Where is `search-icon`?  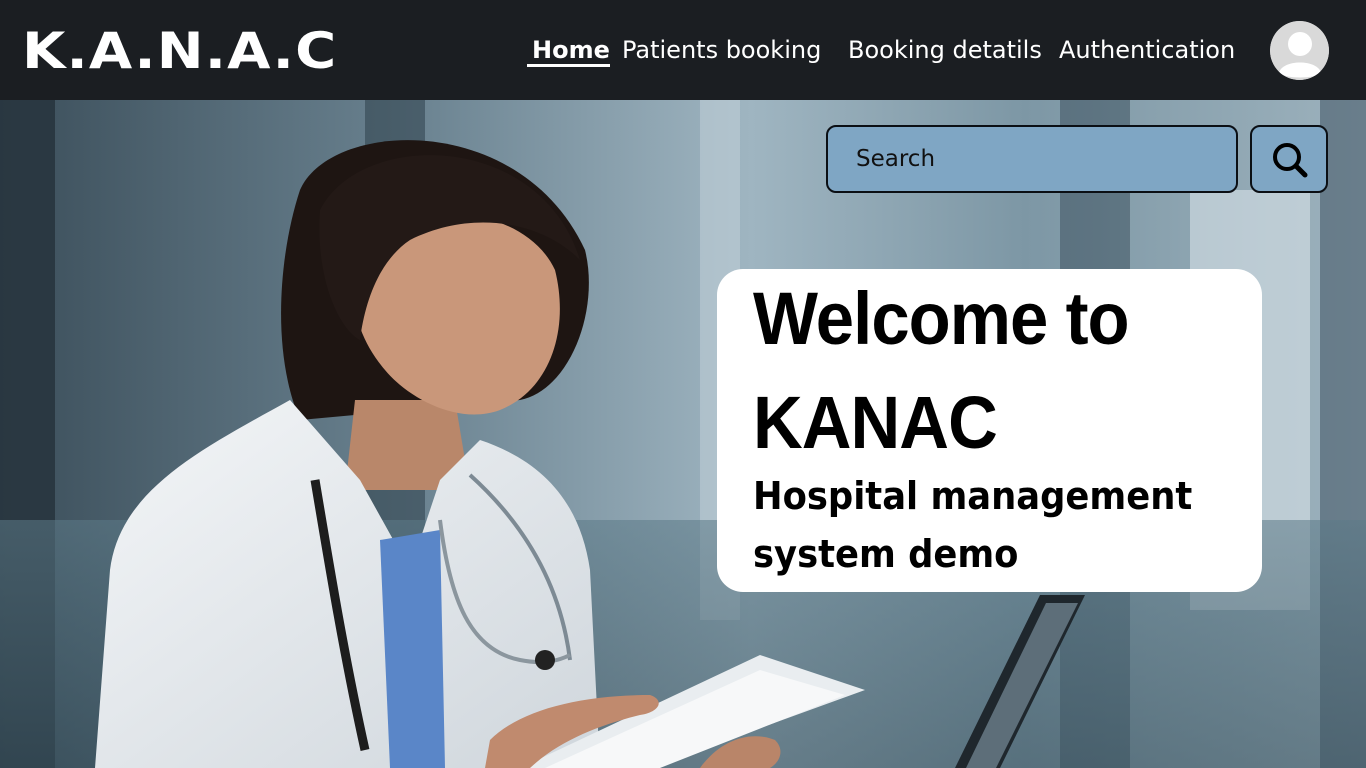
search-icon is located at coordinates (1290, 160).